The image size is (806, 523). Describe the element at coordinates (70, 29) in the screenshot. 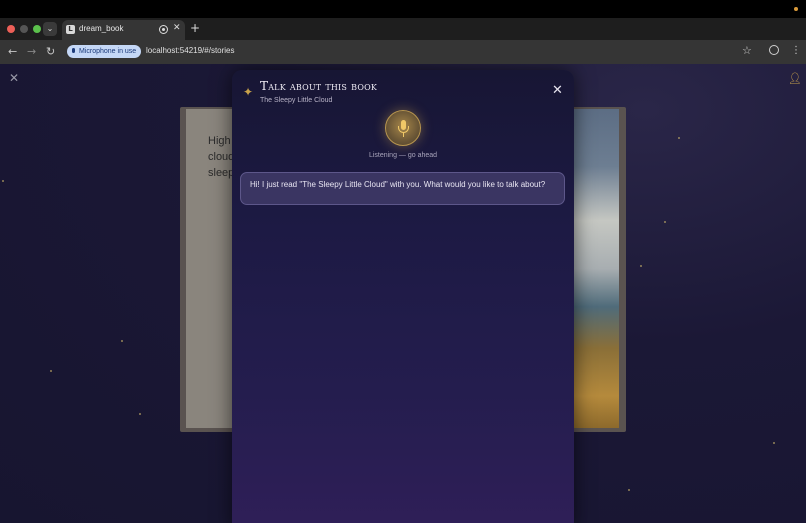

I see `favicon-icon: L` at that location.